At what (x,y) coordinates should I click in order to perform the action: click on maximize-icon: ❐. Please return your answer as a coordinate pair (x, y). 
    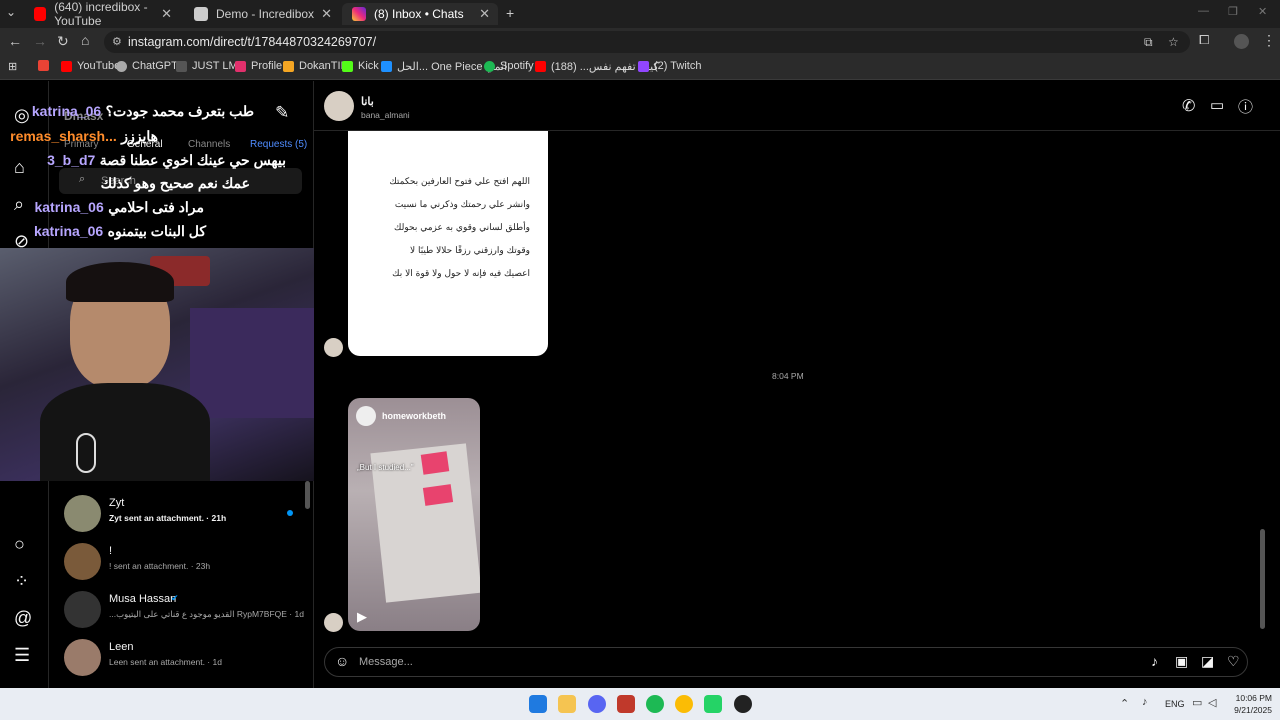
    Looking at the image, I should click on (1233, 11).